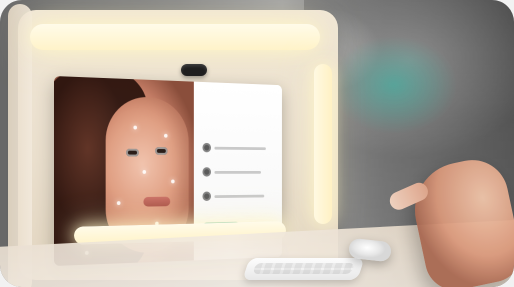 Image resolution: width=514 pixels, height=287 pixels. Describe the element at coordinates (157, 201) in the screenshot. I see `lips` at that location.